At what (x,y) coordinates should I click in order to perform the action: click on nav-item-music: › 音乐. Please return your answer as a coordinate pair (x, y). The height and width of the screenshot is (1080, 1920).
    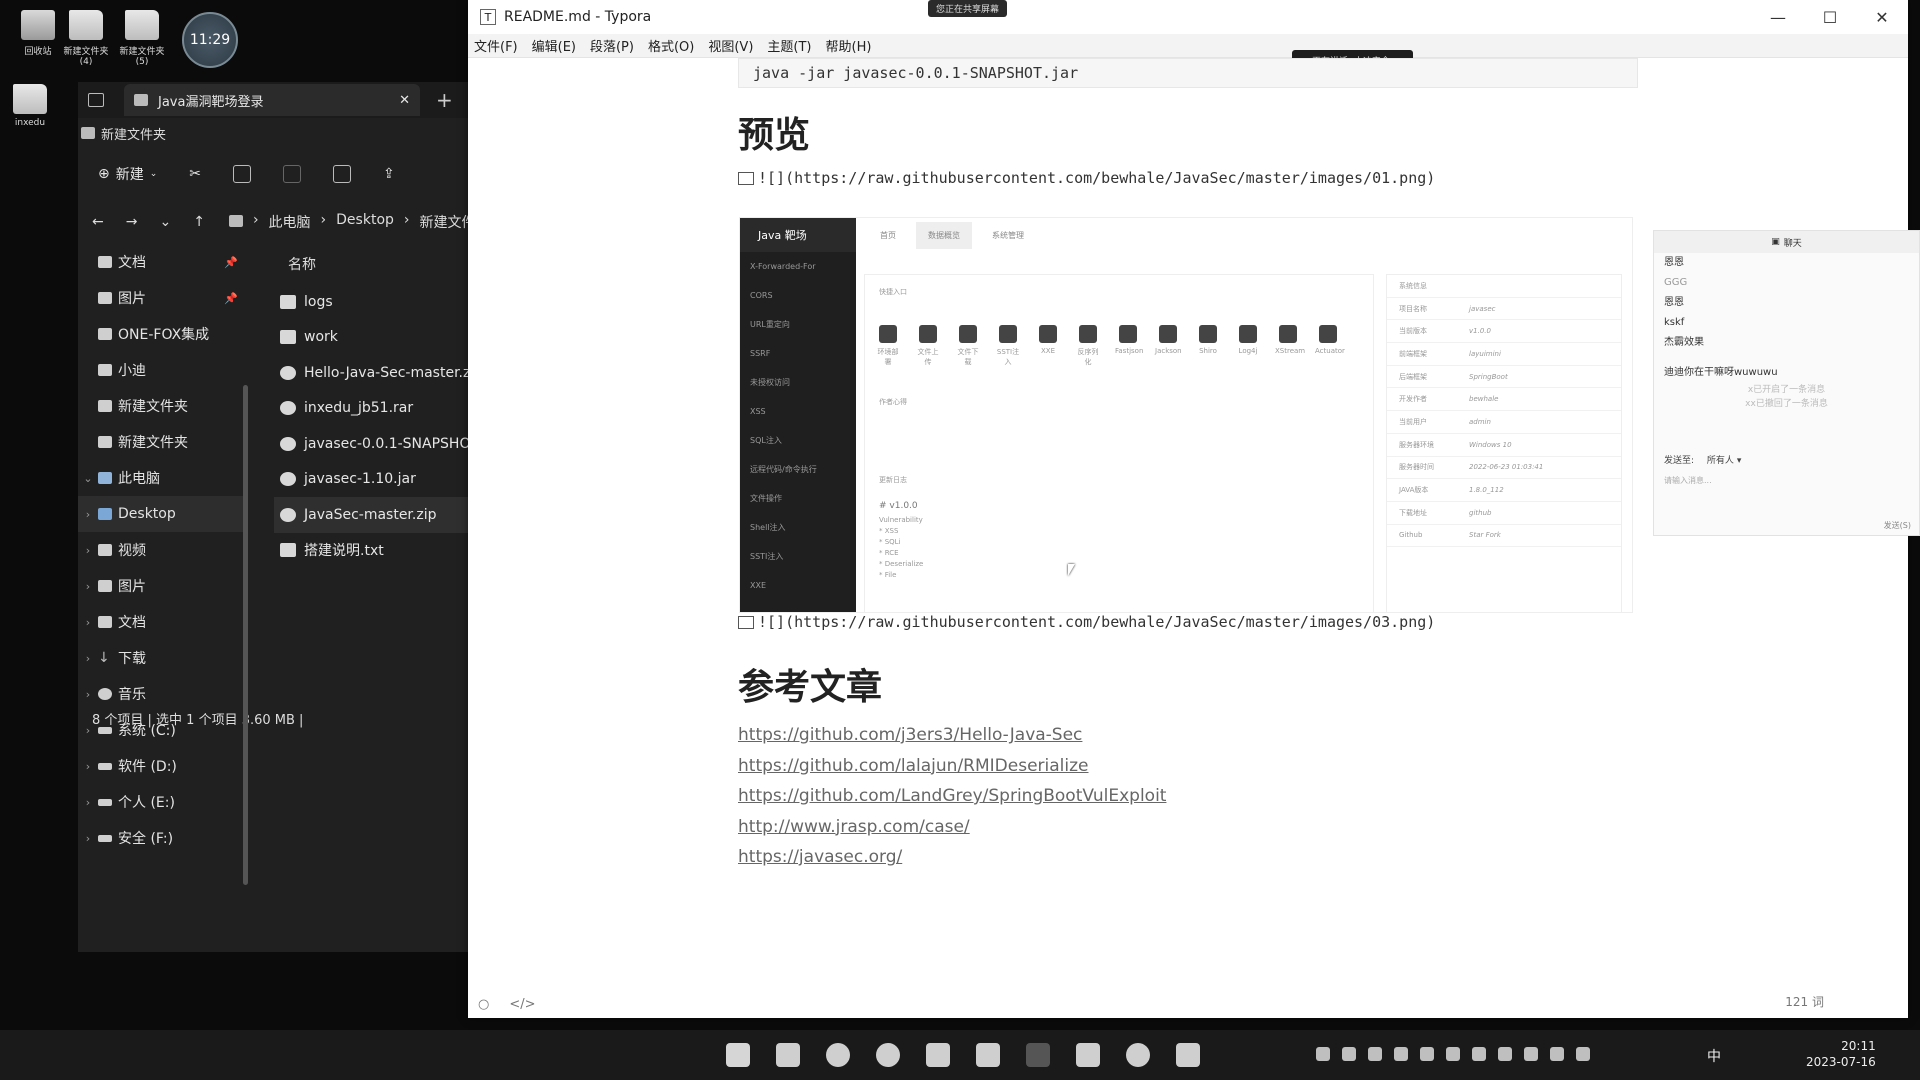
    Looking at the image, I should click on (161, 694).